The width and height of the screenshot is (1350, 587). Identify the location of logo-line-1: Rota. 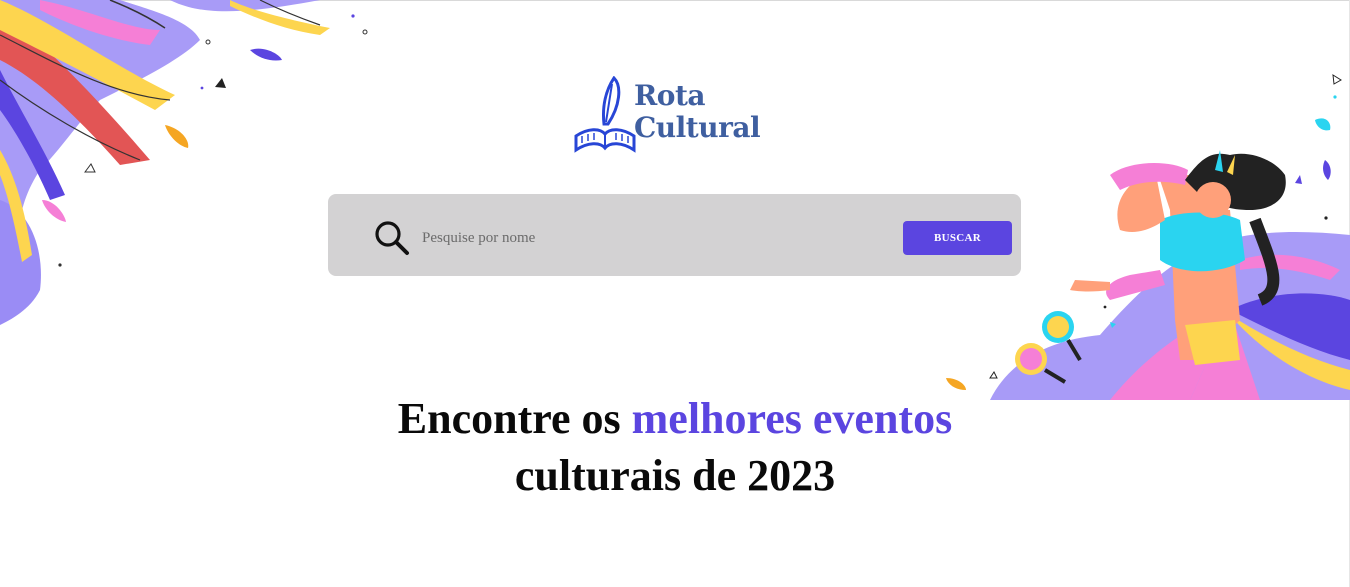
(670, 95).